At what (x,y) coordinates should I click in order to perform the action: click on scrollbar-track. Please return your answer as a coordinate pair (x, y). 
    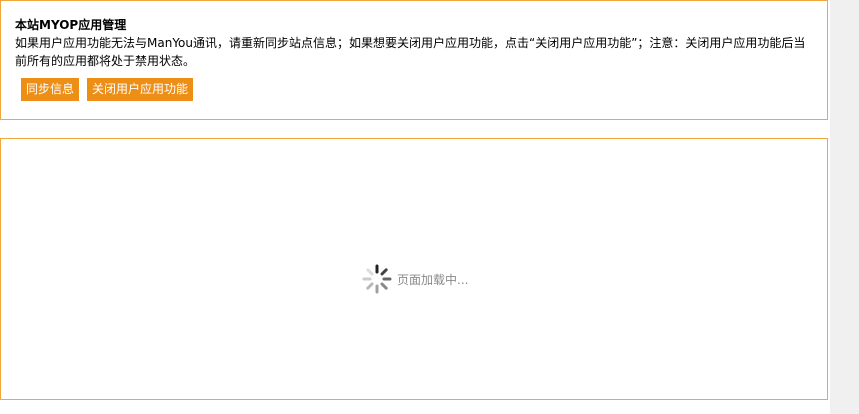
    Looking at the image, I should click on (844, 207).